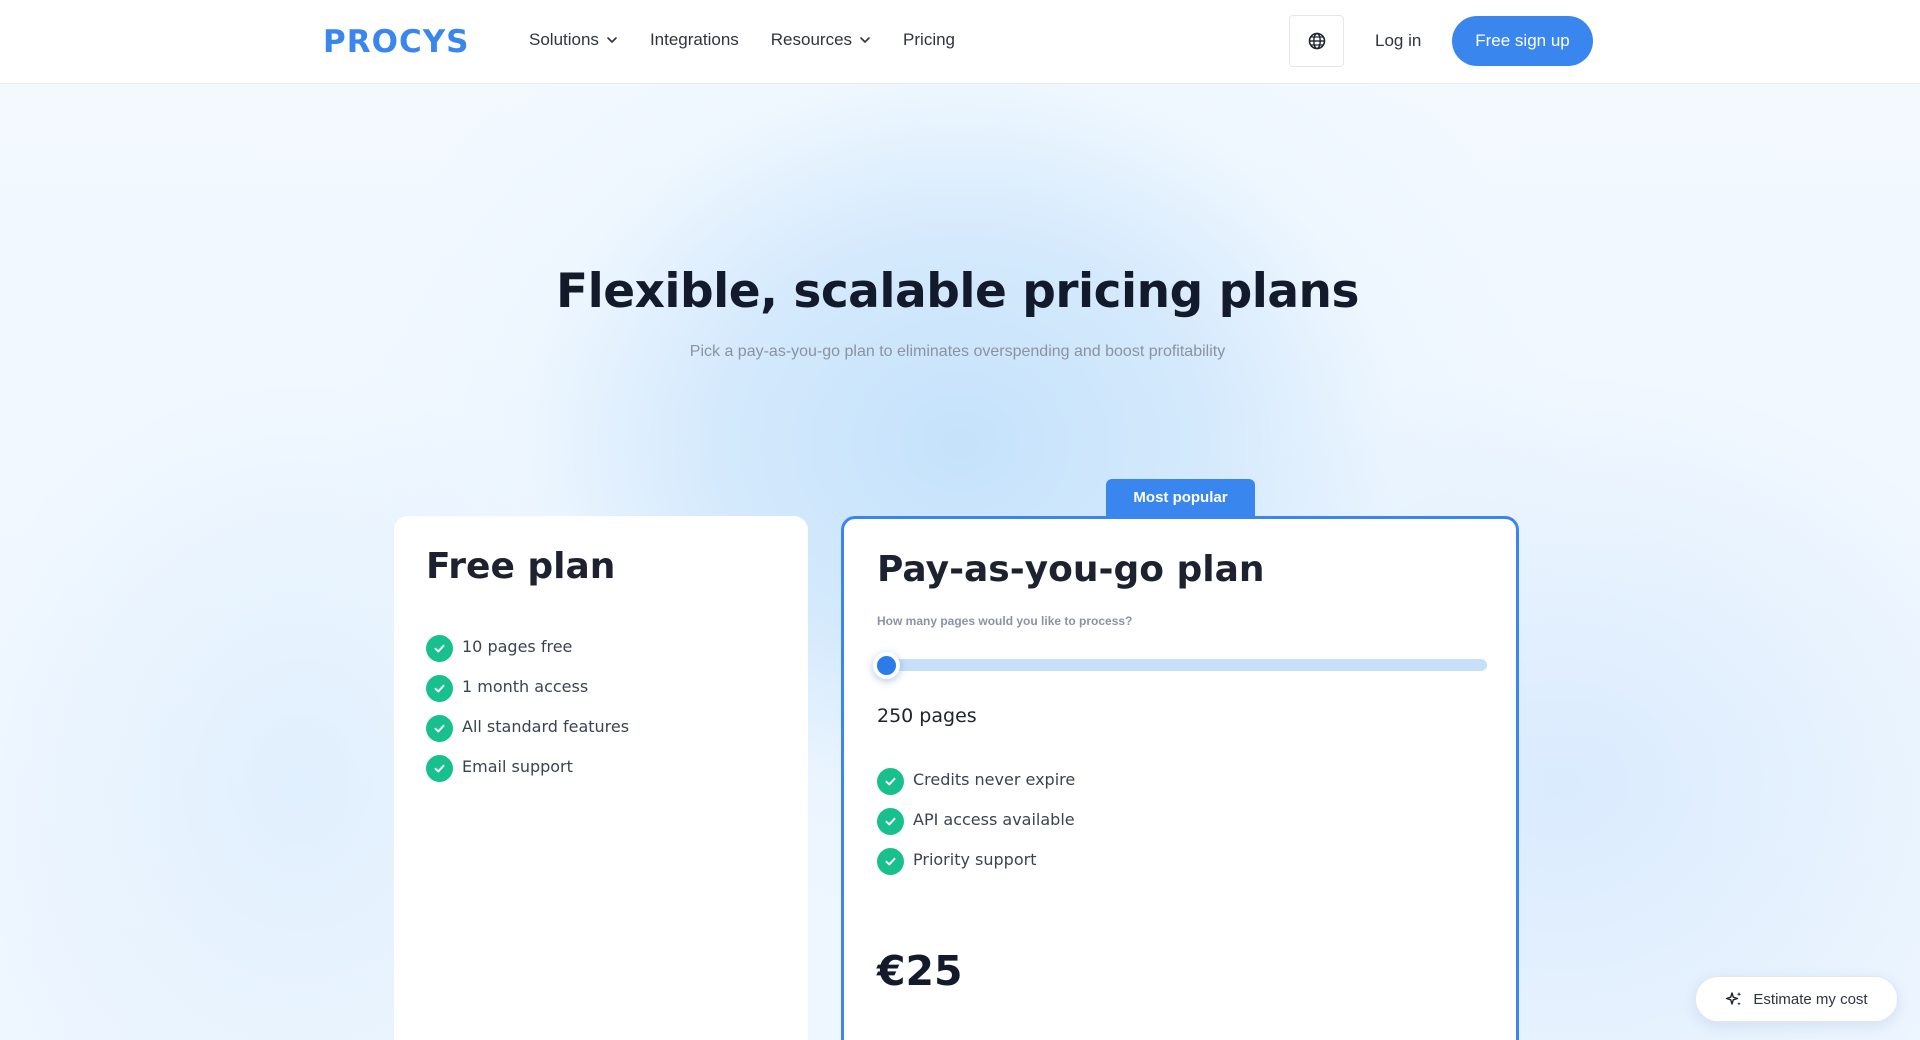  Describe the element at coordinates (521, 566) in the screenshot. I see `free-plan-title: Free plan` at that location.